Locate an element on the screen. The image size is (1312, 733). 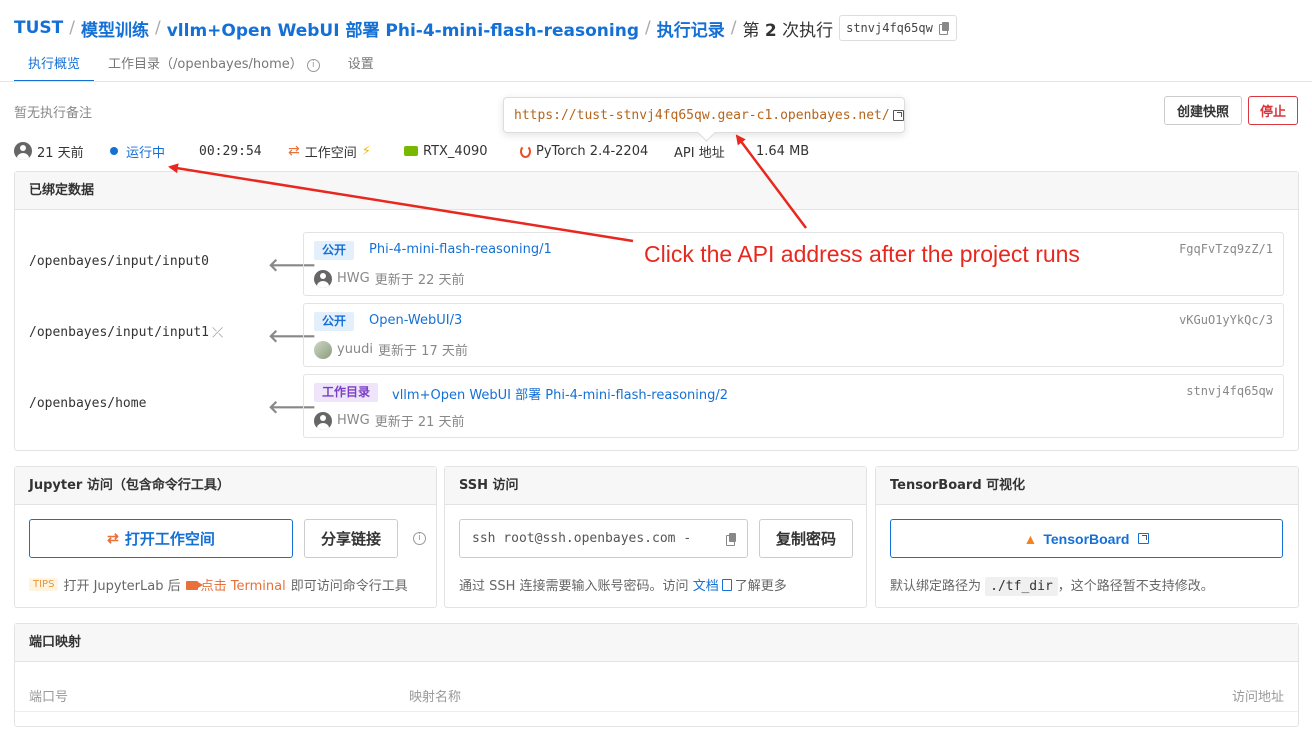
status-created: 21 天前 is located at coordinates (62, 151).